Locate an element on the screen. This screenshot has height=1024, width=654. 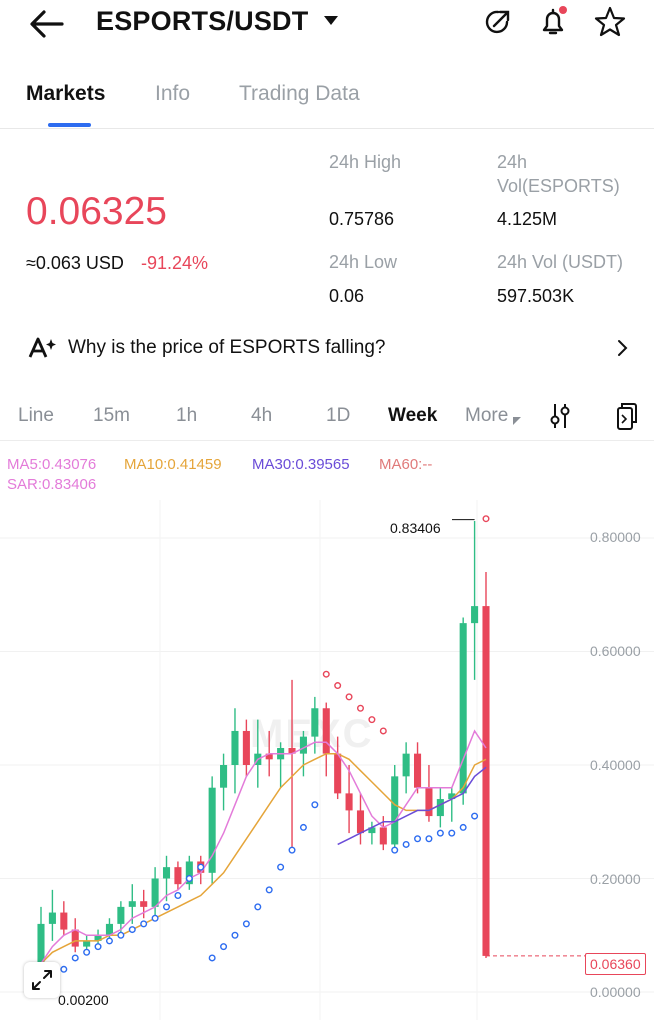
usd-equivalent: ≈0.063 USD is located at coordinates (75, 263).